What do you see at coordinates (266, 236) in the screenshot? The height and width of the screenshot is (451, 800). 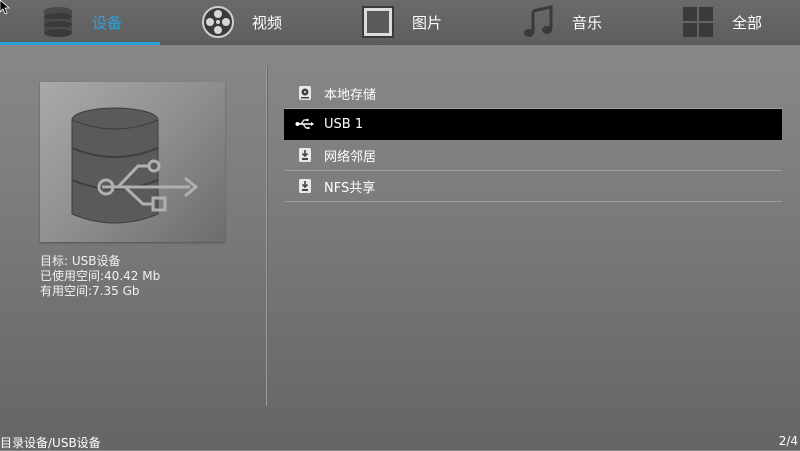 I see `panel-divider` at bounding box center [266, 236].